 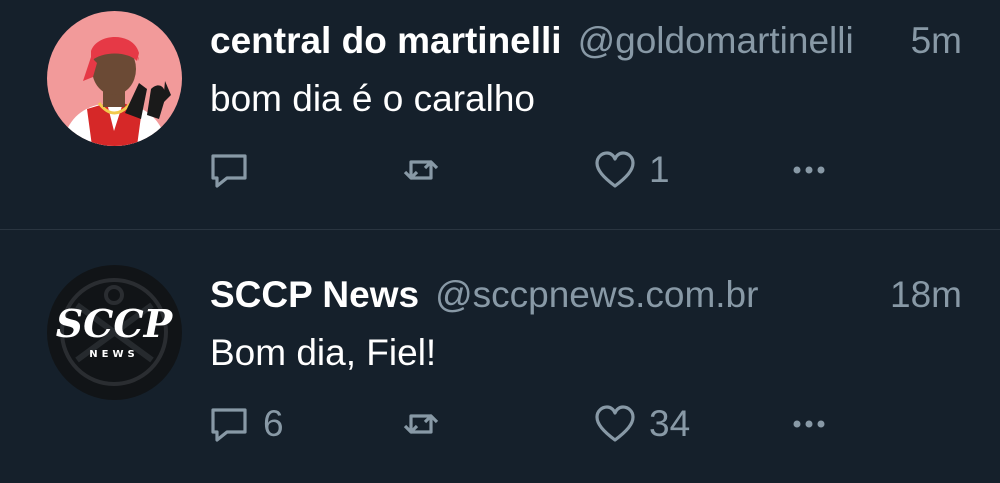 What do you see at coordinates (527, 170) in the screenshot?
I see `tweet-actions: 1` at bounding box center [527, 170].